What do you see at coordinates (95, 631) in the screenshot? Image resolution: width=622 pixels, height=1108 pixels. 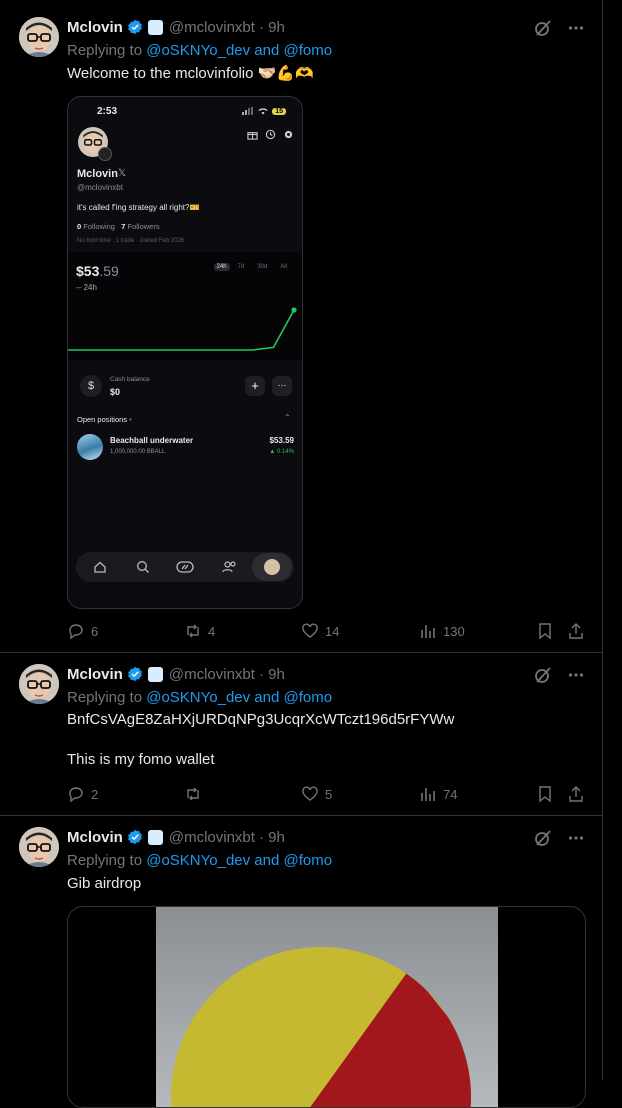 I see `reply-count: 6` at bounding box center [95, 631].